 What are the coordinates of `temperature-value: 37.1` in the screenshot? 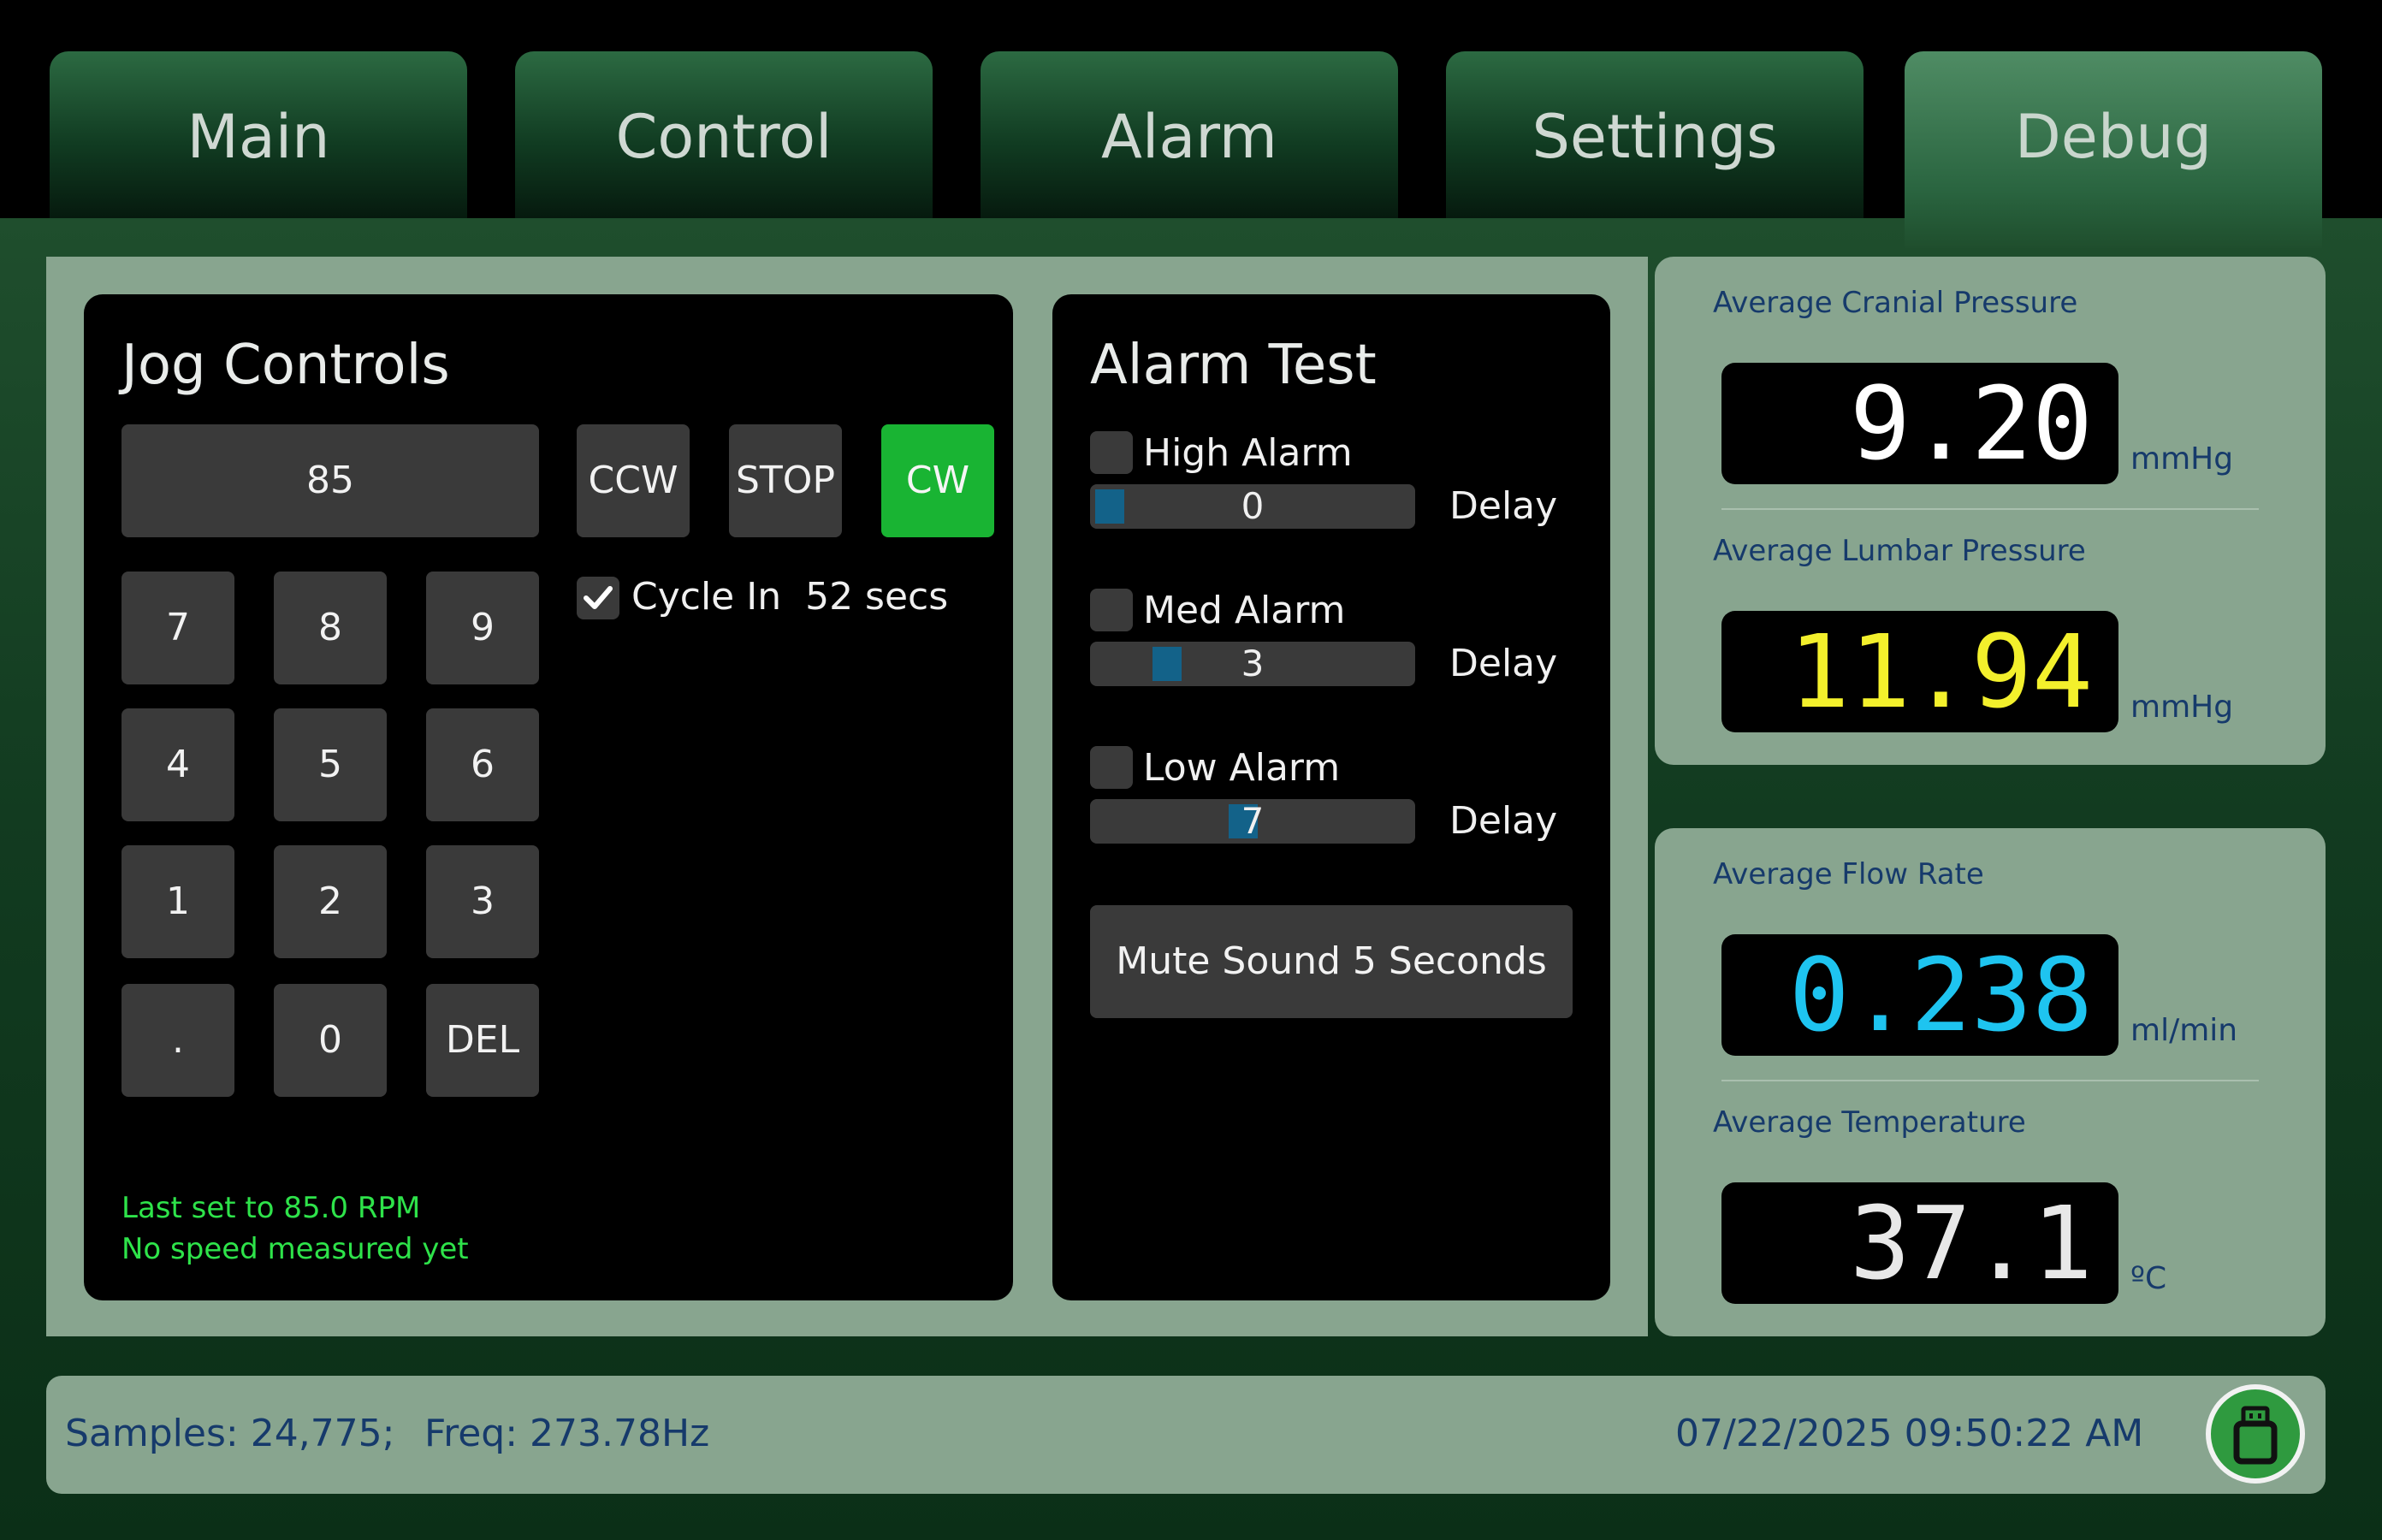 It's located at (1919, 1243).